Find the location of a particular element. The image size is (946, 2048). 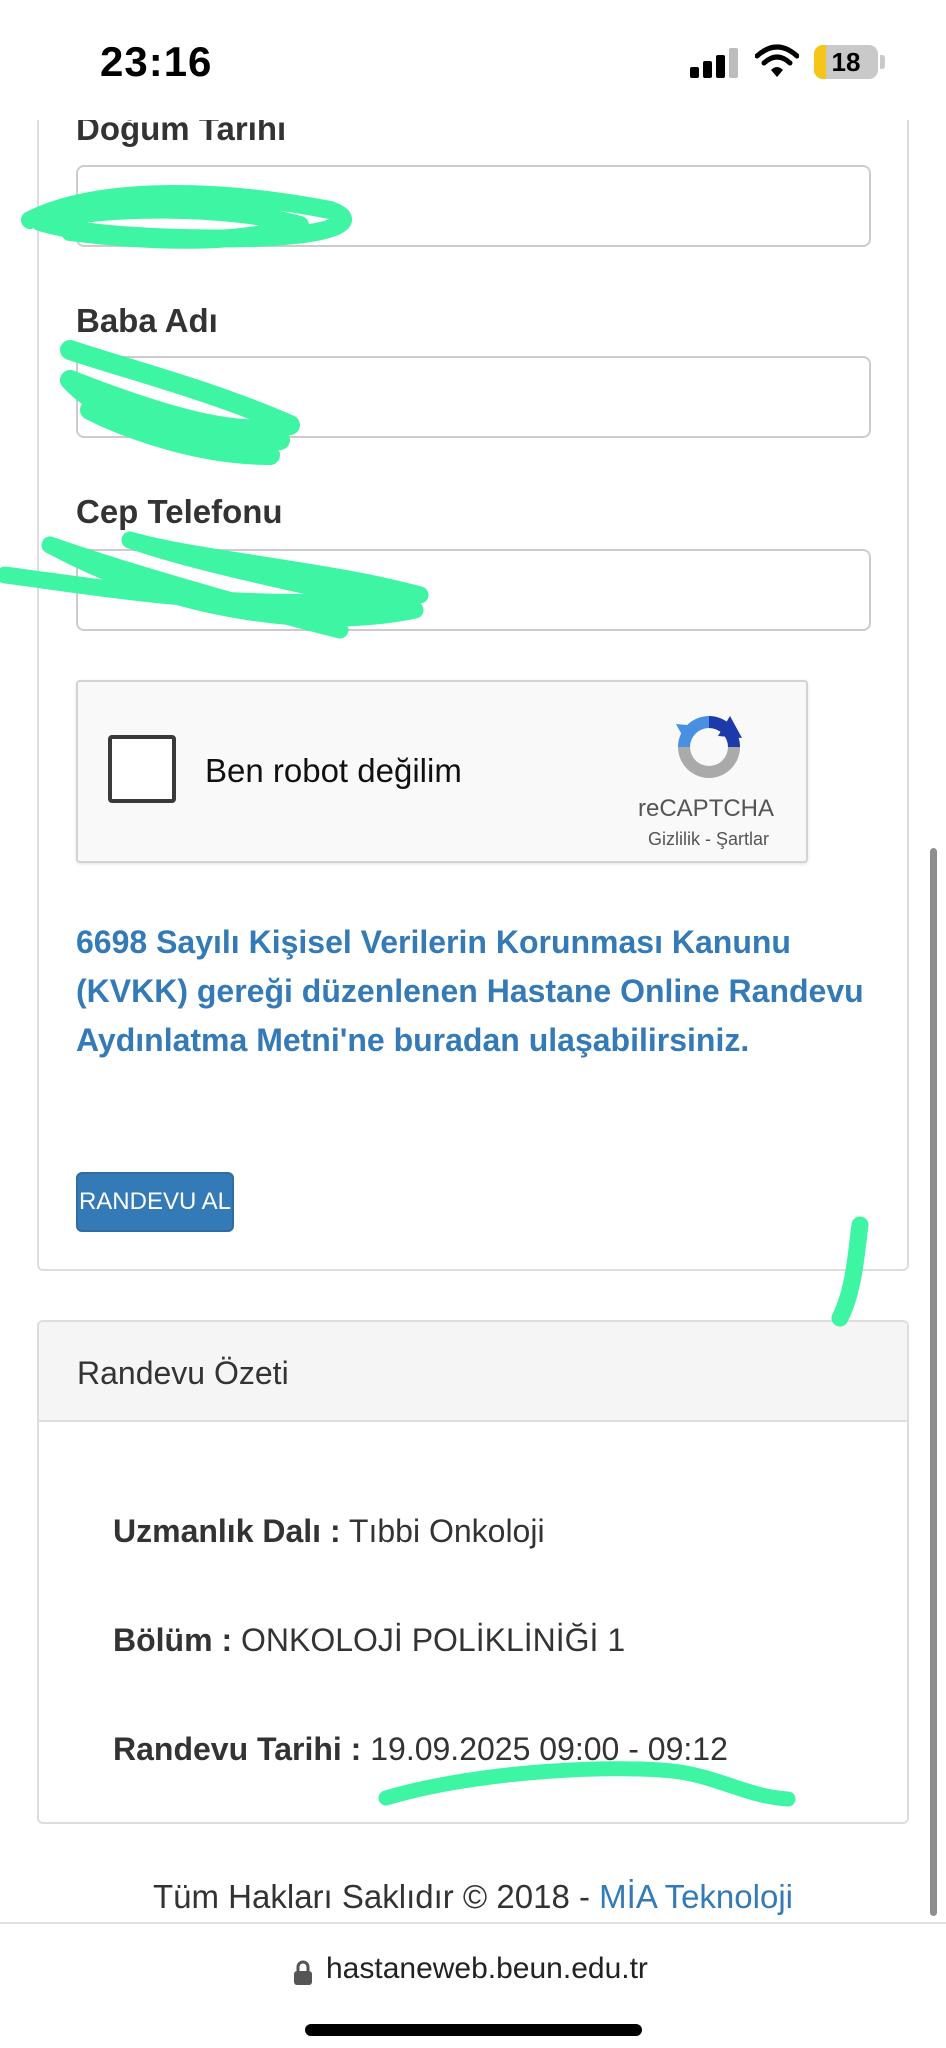

home-indicator is located at coordinates (473, 2030).